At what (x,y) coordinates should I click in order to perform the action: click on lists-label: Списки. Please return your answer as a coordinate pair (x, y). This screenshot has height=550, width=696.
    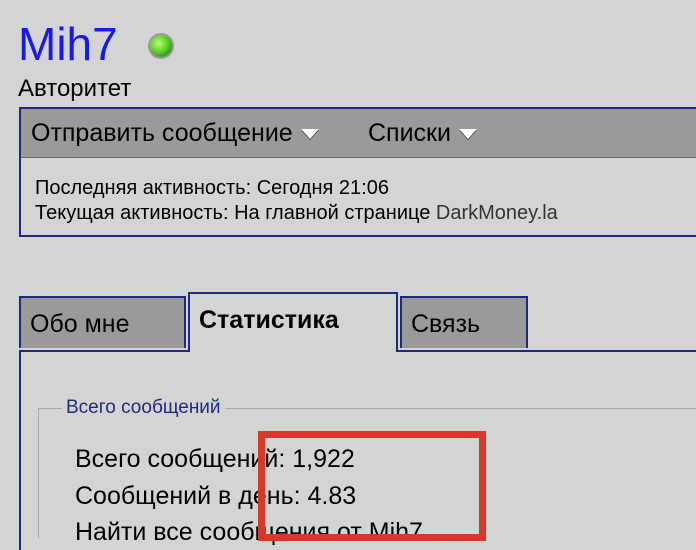
    Looking at the image, I should click on (409, 133).